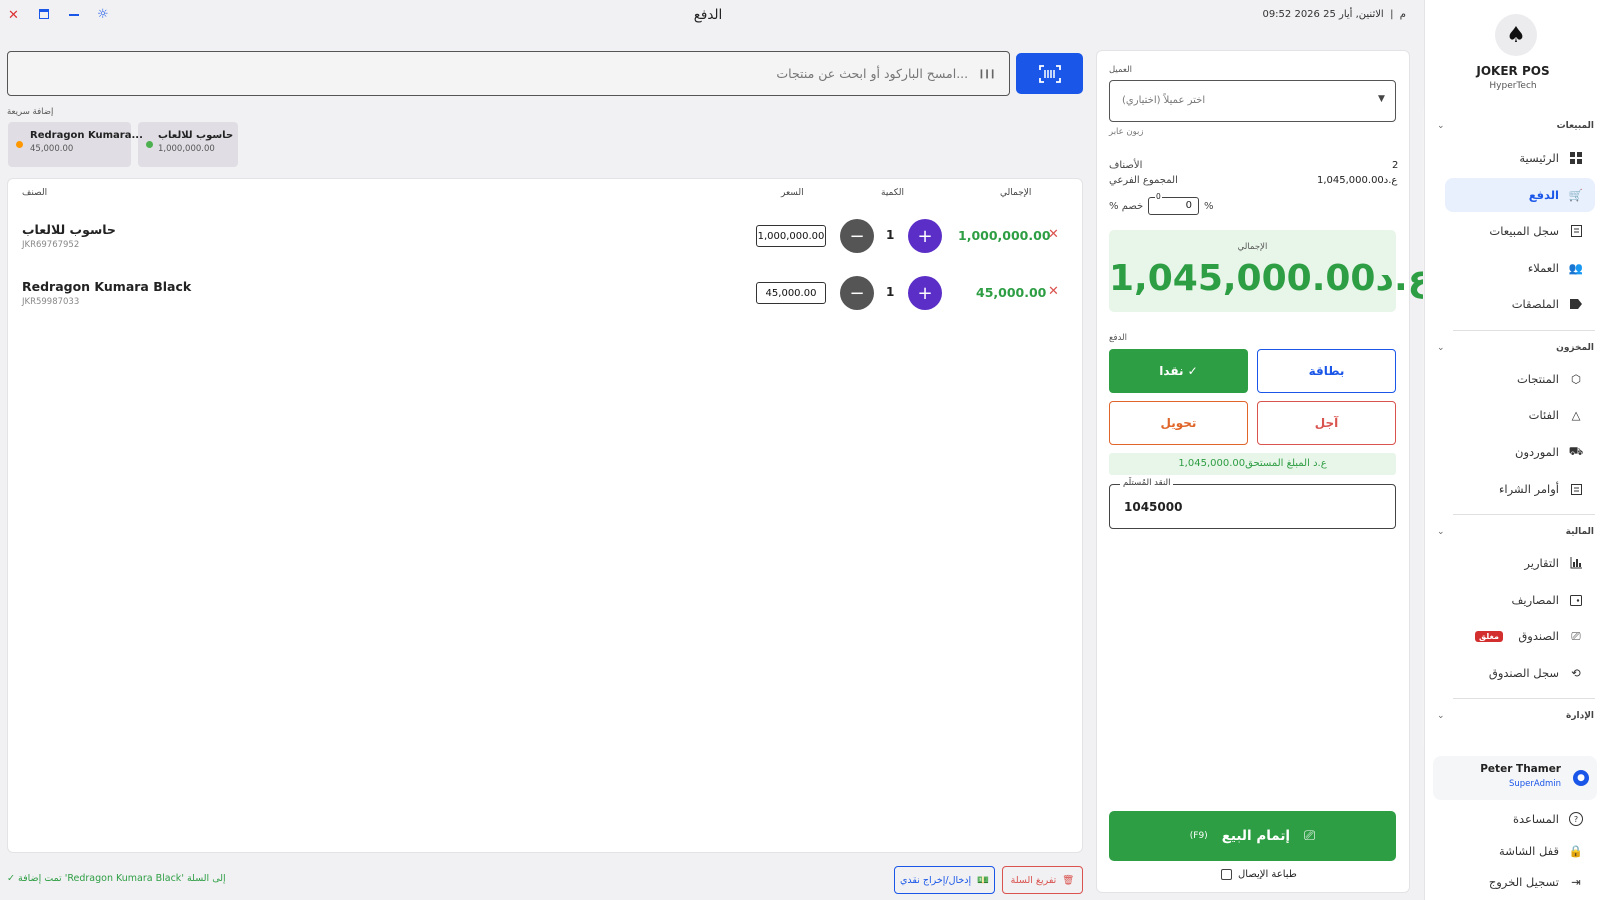 This screenshot has height=900, width=1600. Describe the element at coordinates (1520, 195) in the screenshot. I see `sidebar-item-checkout: الدفع 🛒` at that location.